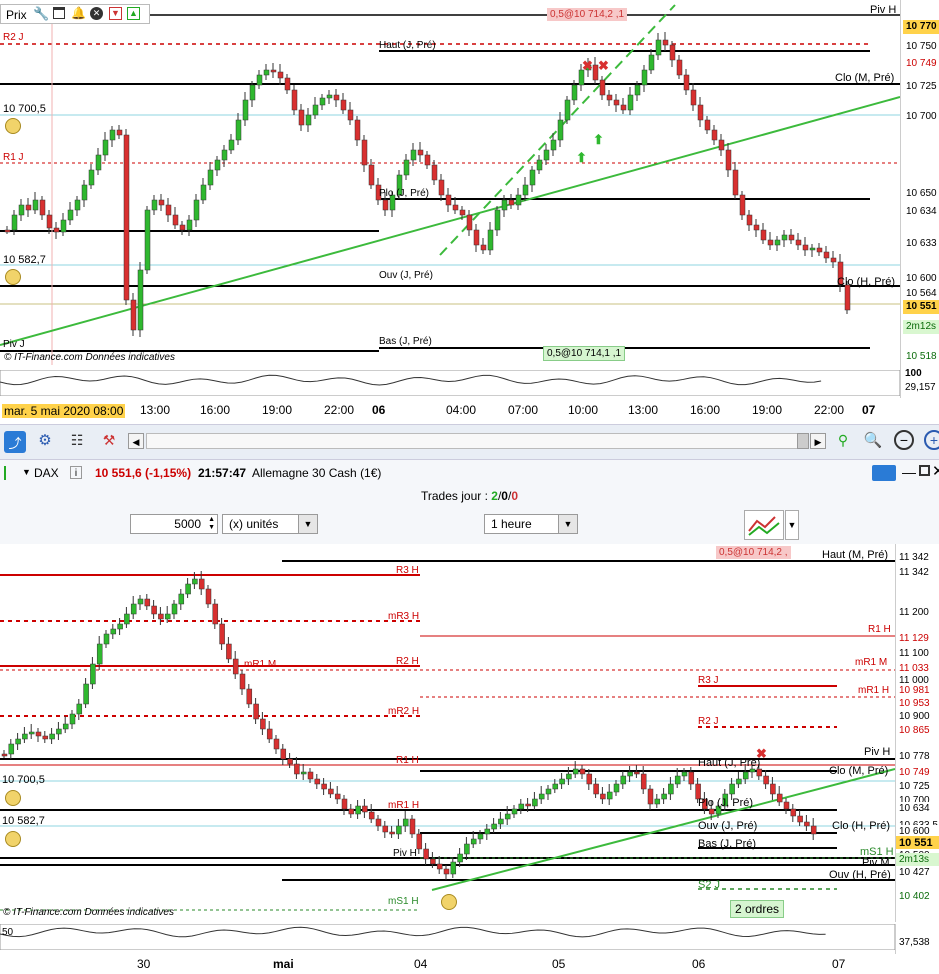 The width and height of the screenshot is (939, 974). What do you see at coordinates (270, 524) in the screenshot?
I see `unit-select: (x) unités ▼` at bounding box center [270, 524].